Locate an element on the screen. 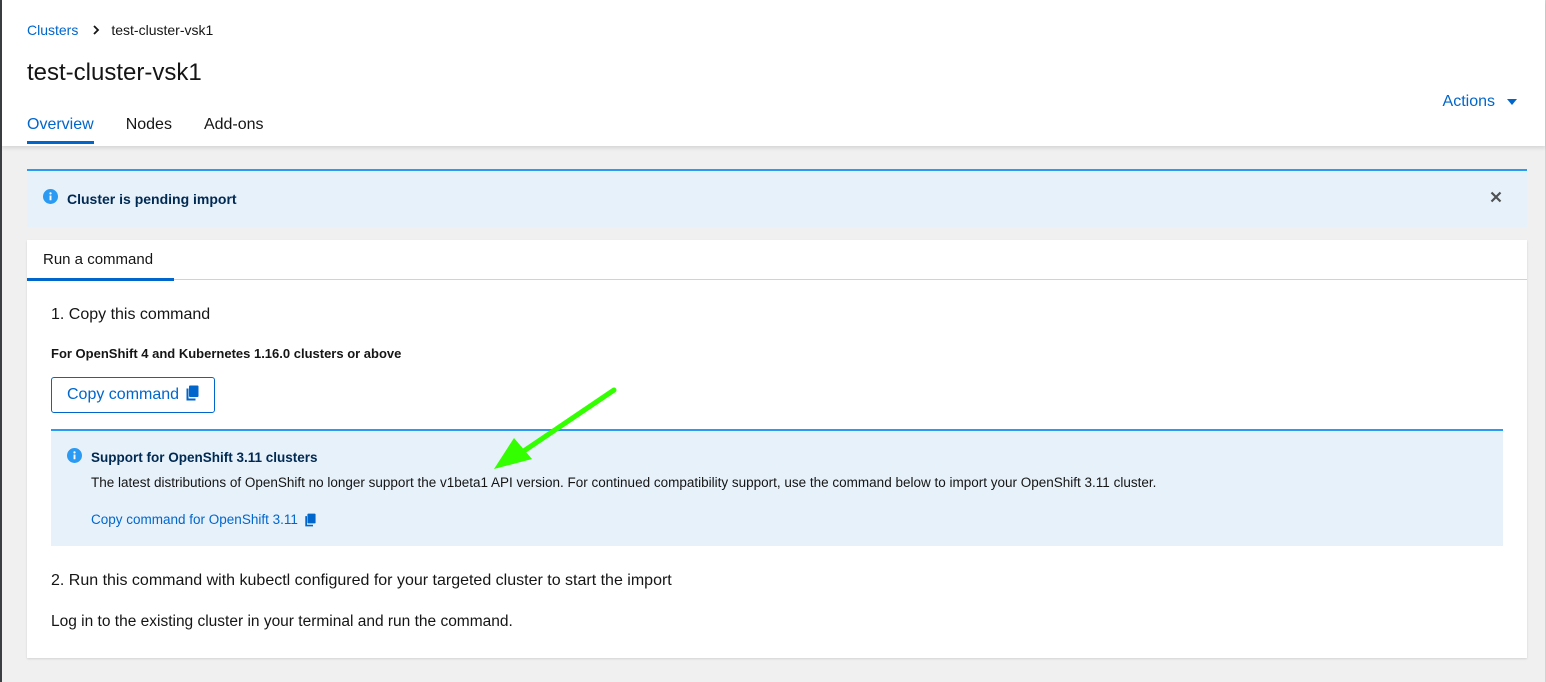  breadcrumb: Clusters test-cluster-vsk1 is located at coordinates (120, 30).